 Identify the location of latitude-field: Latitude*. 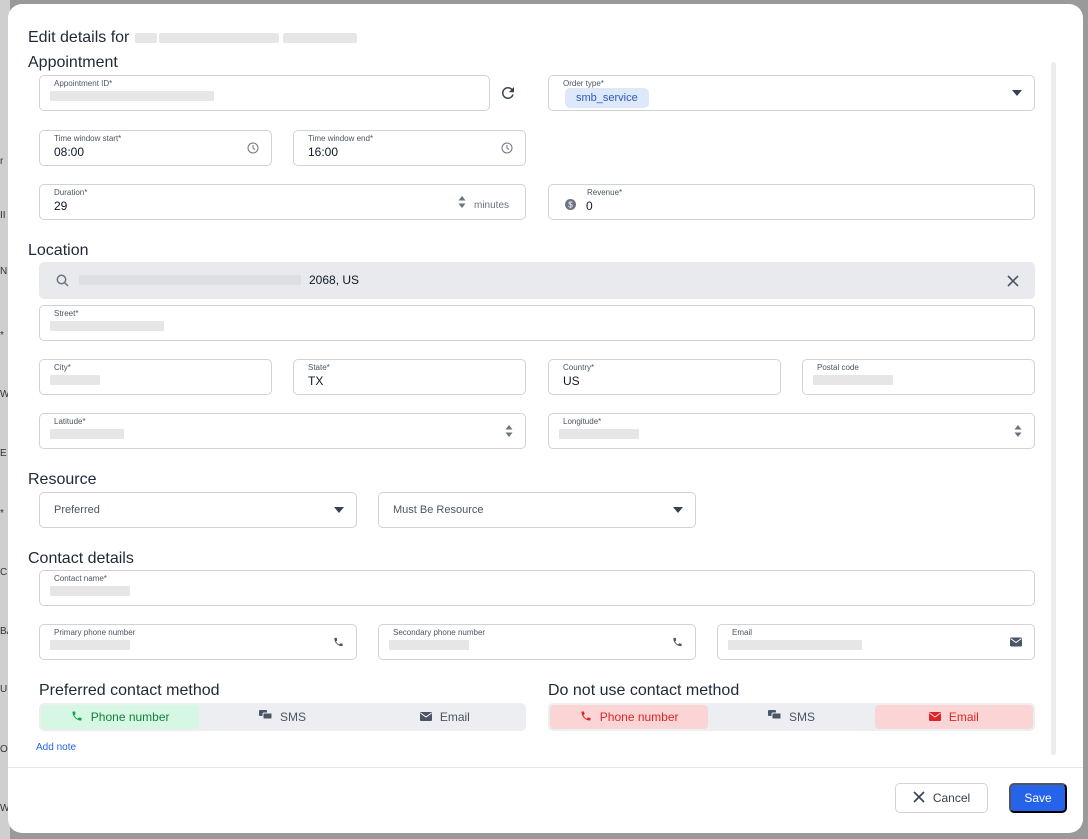
(282, 431).